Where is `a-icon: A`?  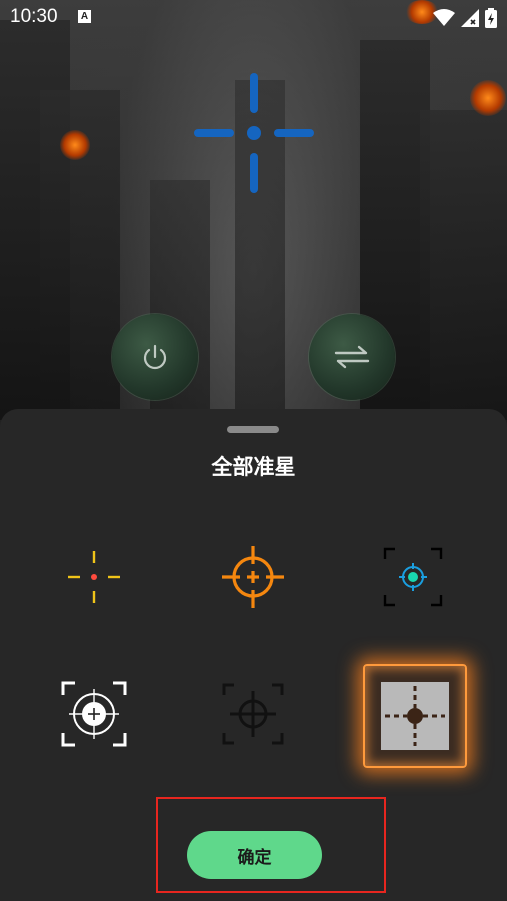
a-icon: A is located at coordinates (84, 16).